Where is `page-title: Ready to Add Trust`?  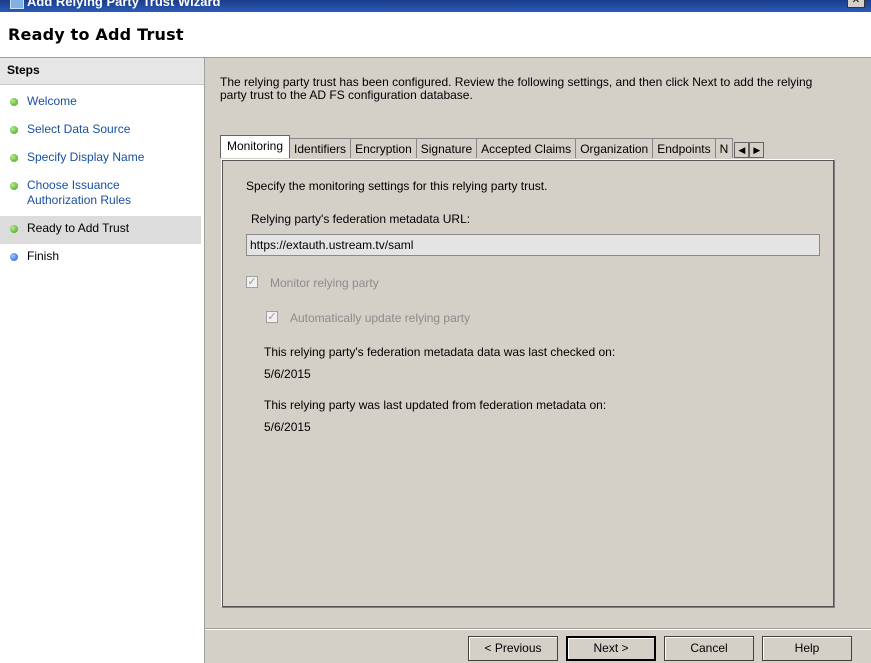 page-title: Ready to Add Trust is located at coordinates (96, 34).